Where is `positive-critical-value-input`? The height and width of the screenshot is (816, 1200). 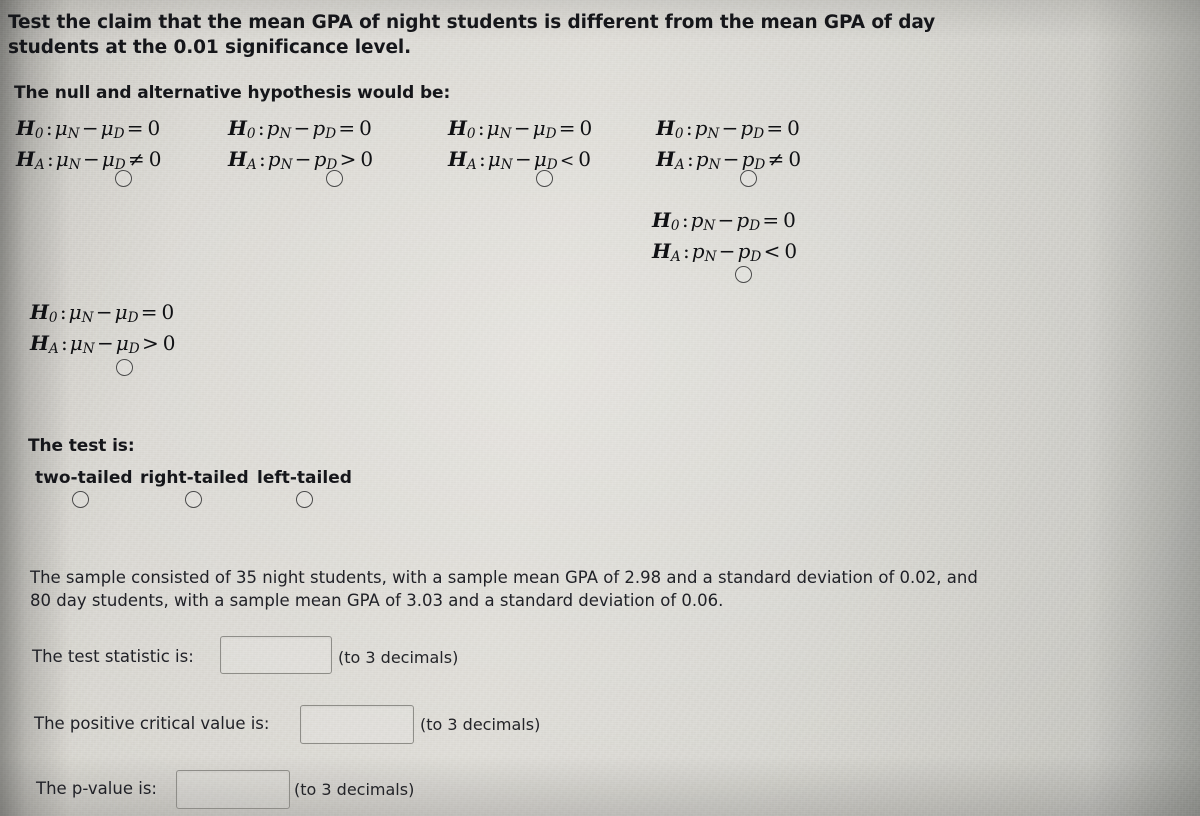
positive-critical-value-input is located at coordinates (357, 724).